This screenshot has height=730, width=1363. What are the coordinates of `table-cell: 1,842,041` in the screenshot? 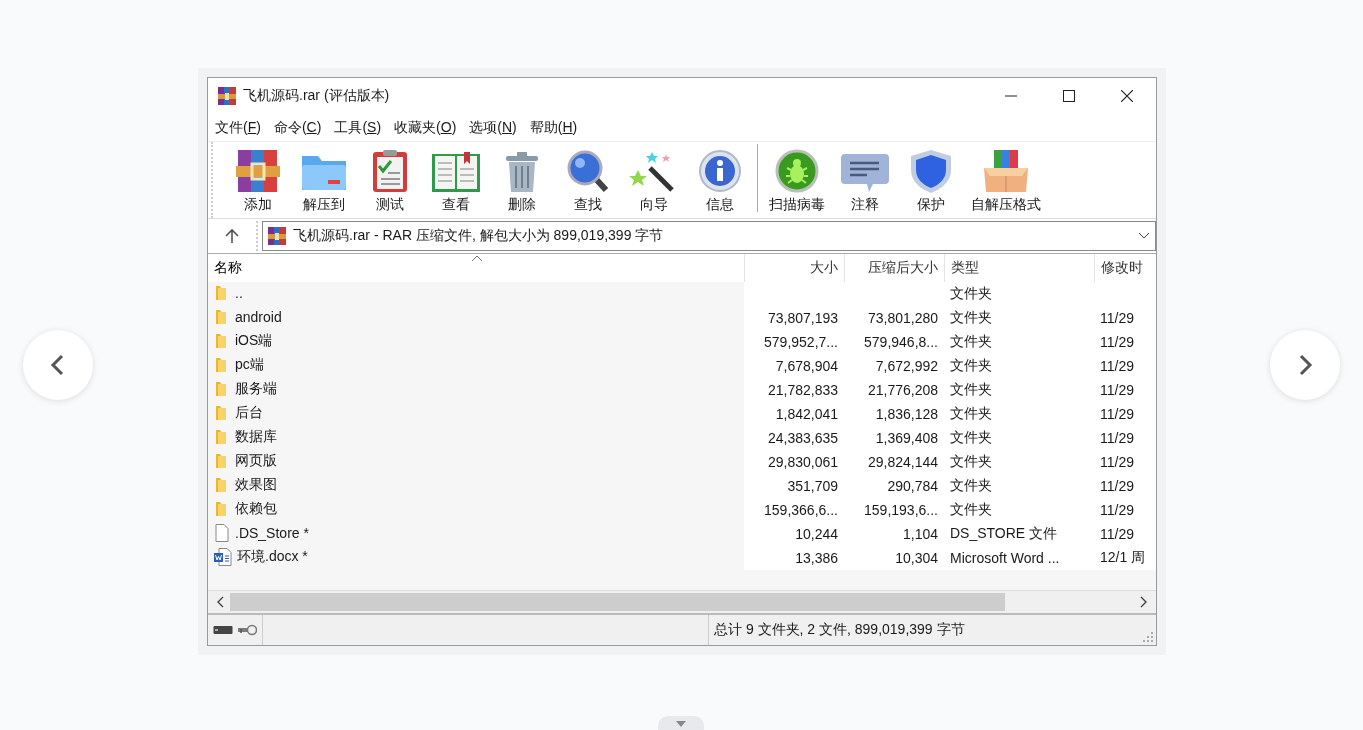 It's located at (806, 414).